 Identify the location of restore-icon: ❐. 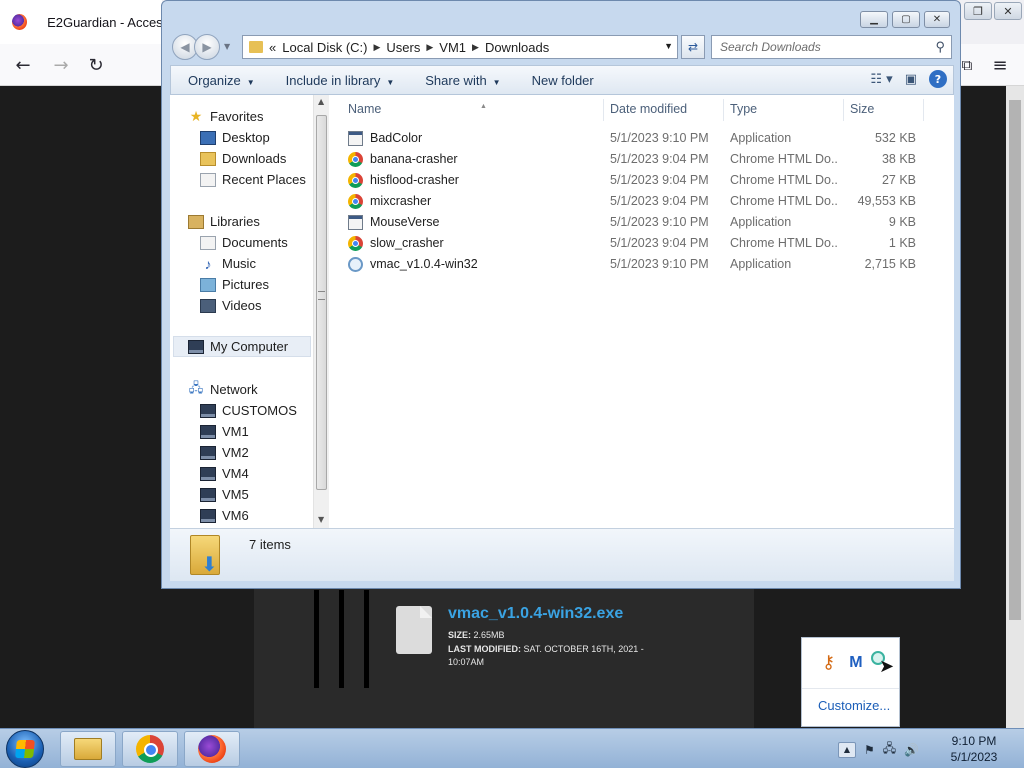
(978, 11).